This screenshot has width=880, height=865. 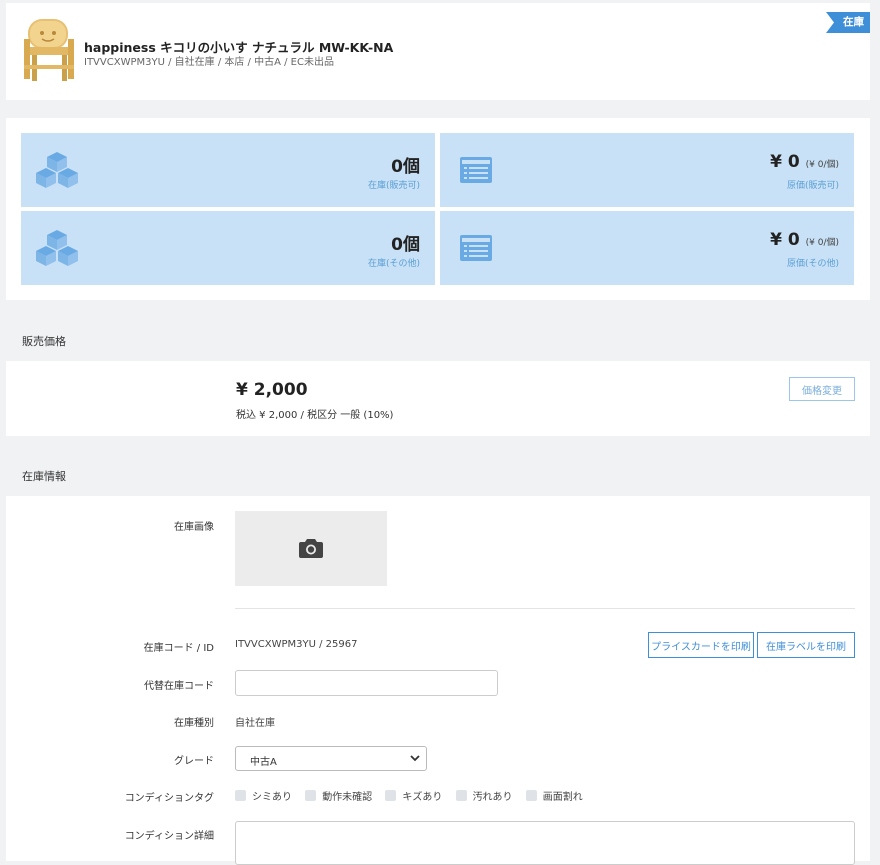 What do you see at coordinates (194, 723) in the screenshot?
I see `stock-type-label: 在庫種別` at bounding box center [194, 723].